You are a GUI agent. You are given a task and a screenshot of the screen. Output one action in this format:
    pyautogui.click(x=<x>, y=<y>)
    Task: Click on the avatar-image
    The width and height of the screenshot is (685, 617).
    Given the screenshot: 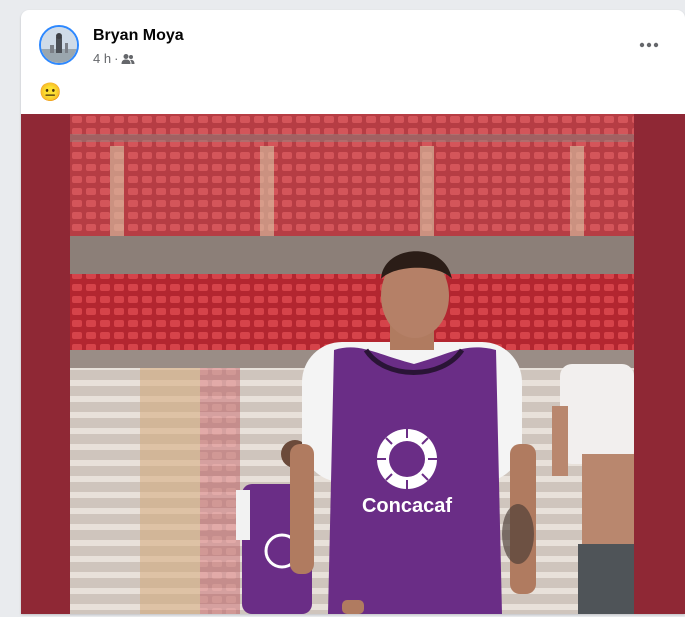 What is the action you would take?
    pyautogui.click(x=59, y=45)
    